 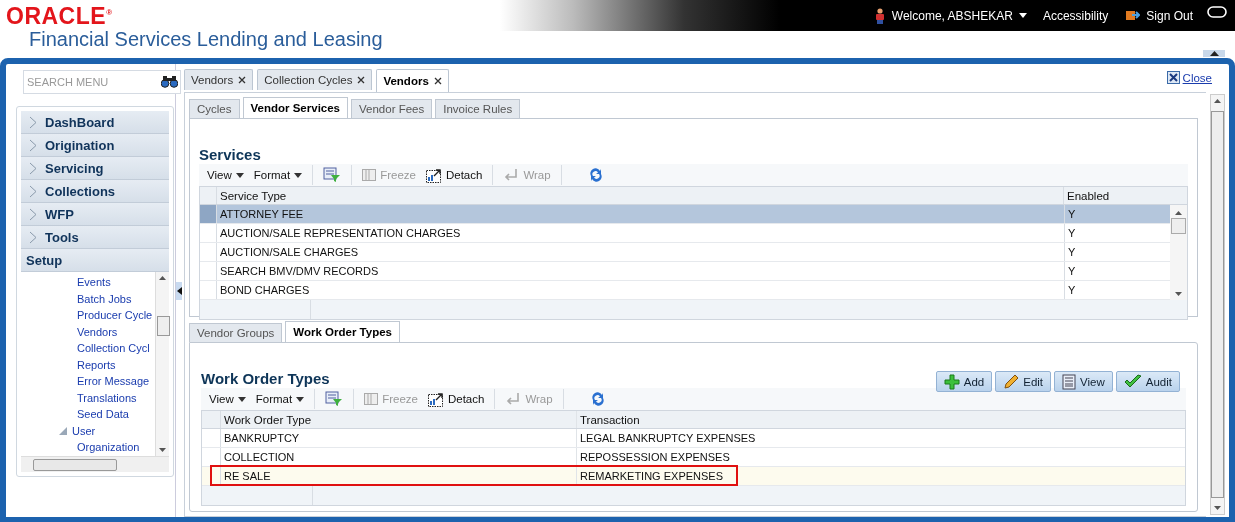 What do you see at coordinates (88, 348) in the screenshot?
I see `menu-link: Collection Cycl` at bounding box center [88, 348].